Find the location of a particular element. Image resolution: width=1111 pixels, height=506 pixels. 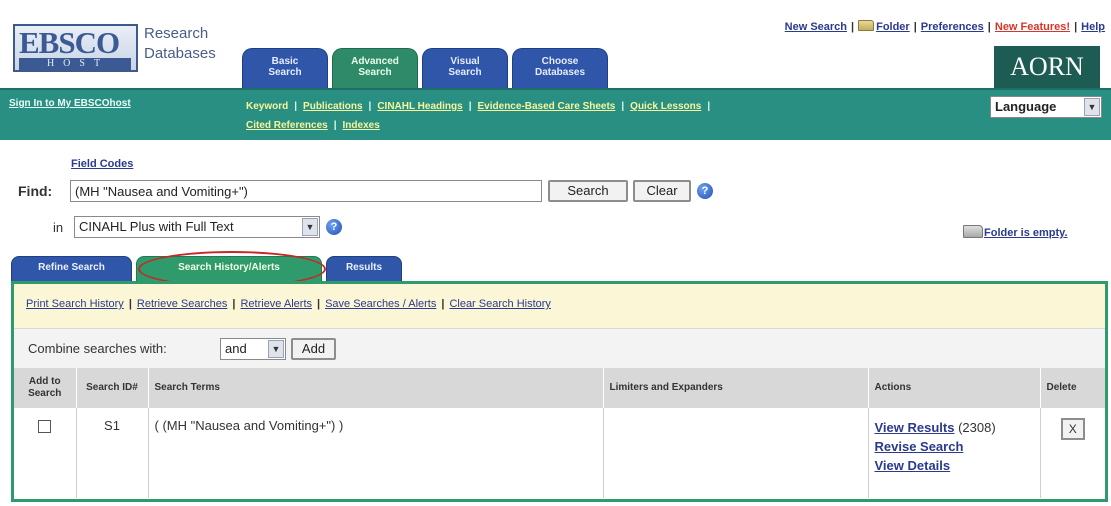

limiters-cell is located at coordinates (736, 453).